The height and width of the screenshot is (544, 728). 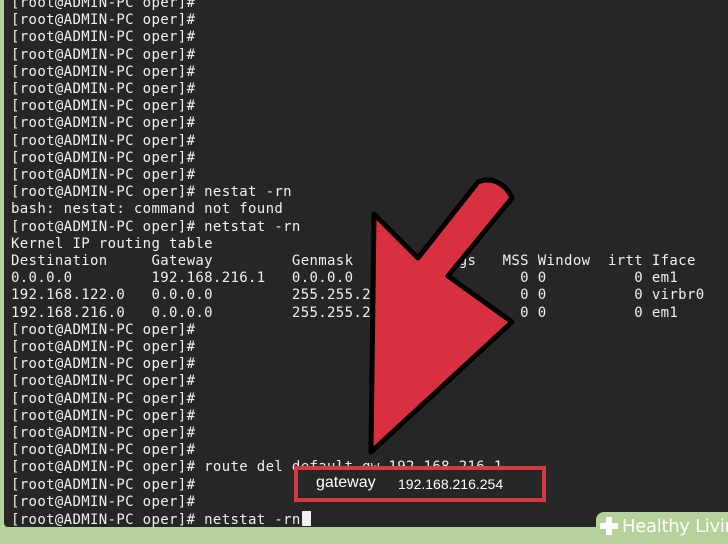 I want to click on brand-badge: Healthy Living, so click(x=662, y=528).